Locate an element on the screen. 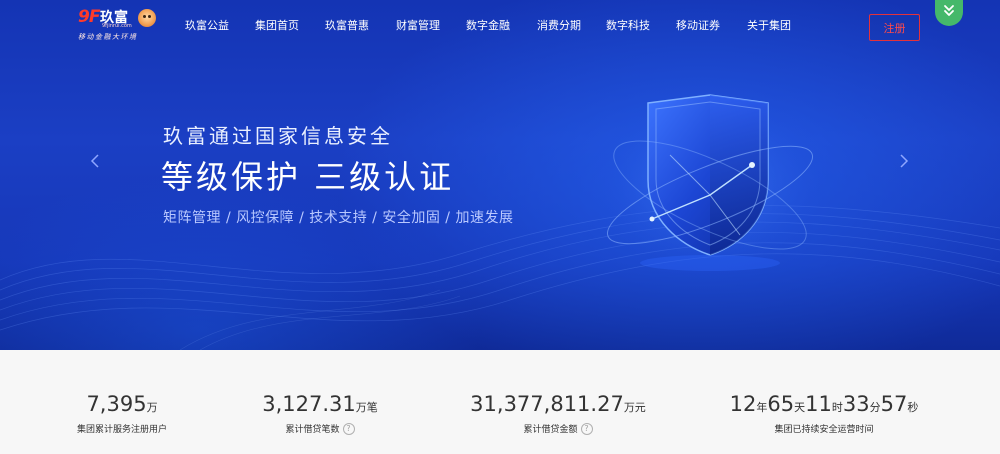 Image resolution: width=1000 pixels, height=454 pixels. stat-caption: 集团已持续安全运营时间 is located at coordinates (824, 430).